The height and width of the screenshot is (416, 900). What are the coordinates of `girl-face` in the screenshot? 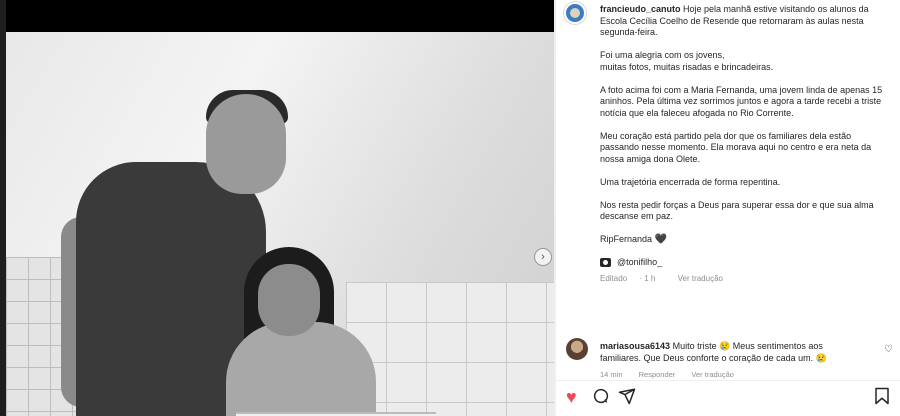 It's located at (289, 300).